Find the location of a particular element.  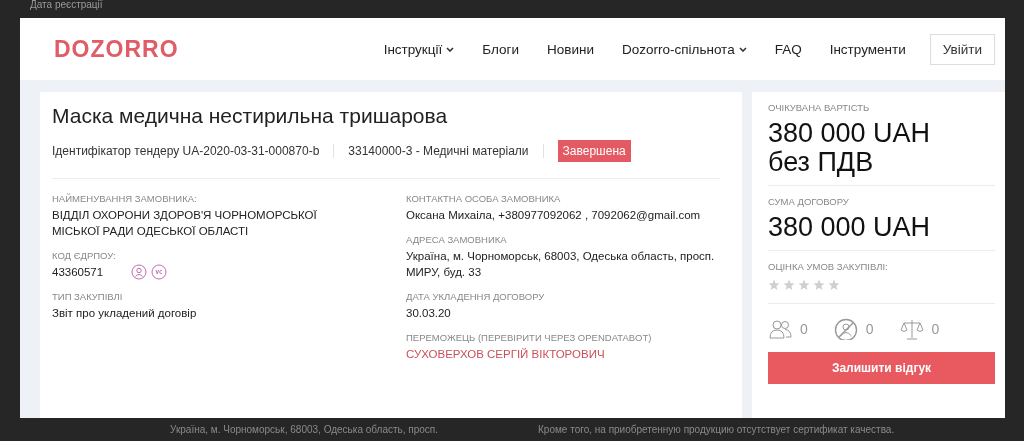

field-value: Звіт про укладений договір is located at coordinates (125, 313).